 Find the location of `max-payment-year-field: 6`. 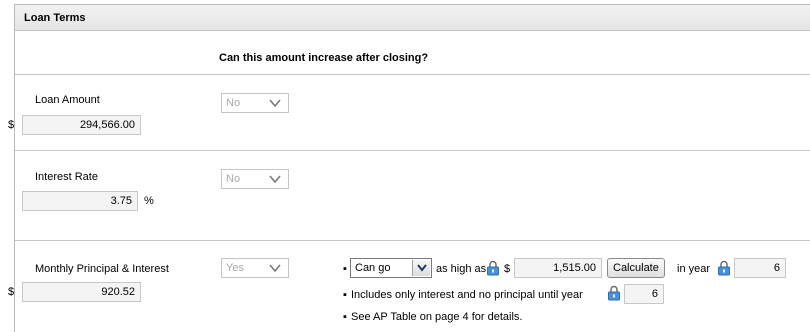

max-payment-year-field: 6 is located at coordinates (760, 268).